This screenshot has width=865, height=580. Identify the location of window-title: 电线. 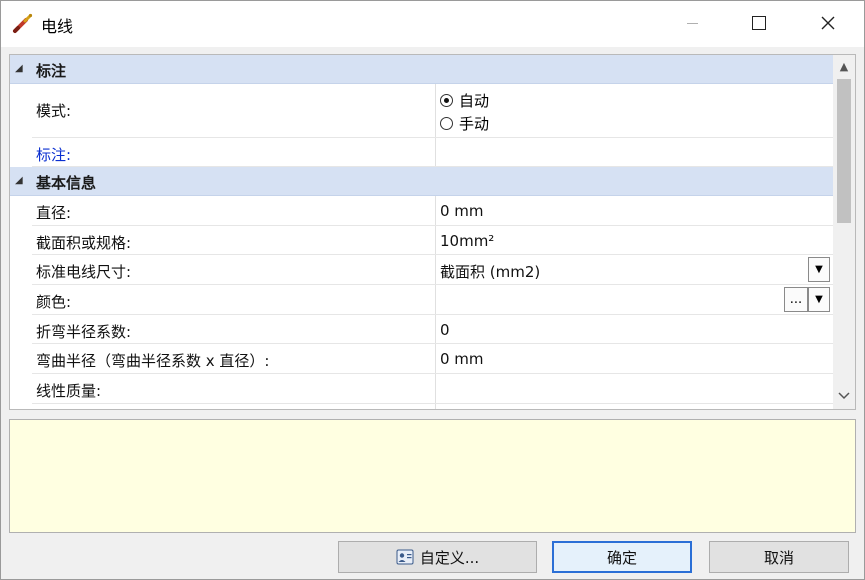
(57, 26).